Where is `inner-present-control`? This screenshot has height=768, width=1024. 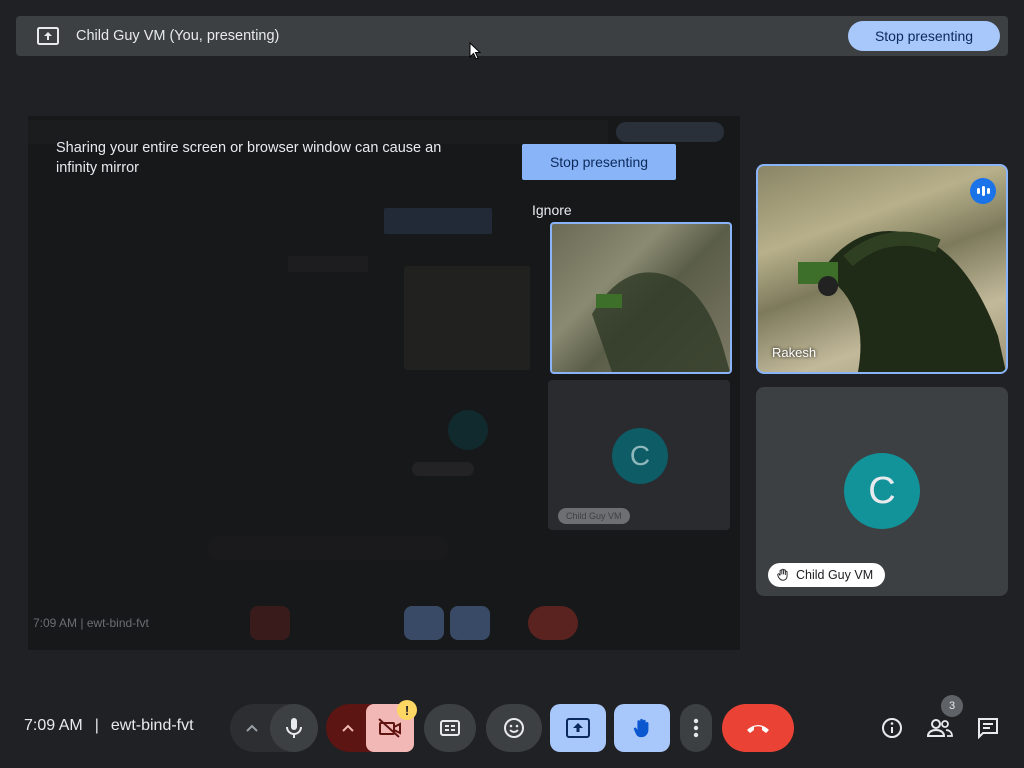
inner-present-control is located at coordinates (424, 623).